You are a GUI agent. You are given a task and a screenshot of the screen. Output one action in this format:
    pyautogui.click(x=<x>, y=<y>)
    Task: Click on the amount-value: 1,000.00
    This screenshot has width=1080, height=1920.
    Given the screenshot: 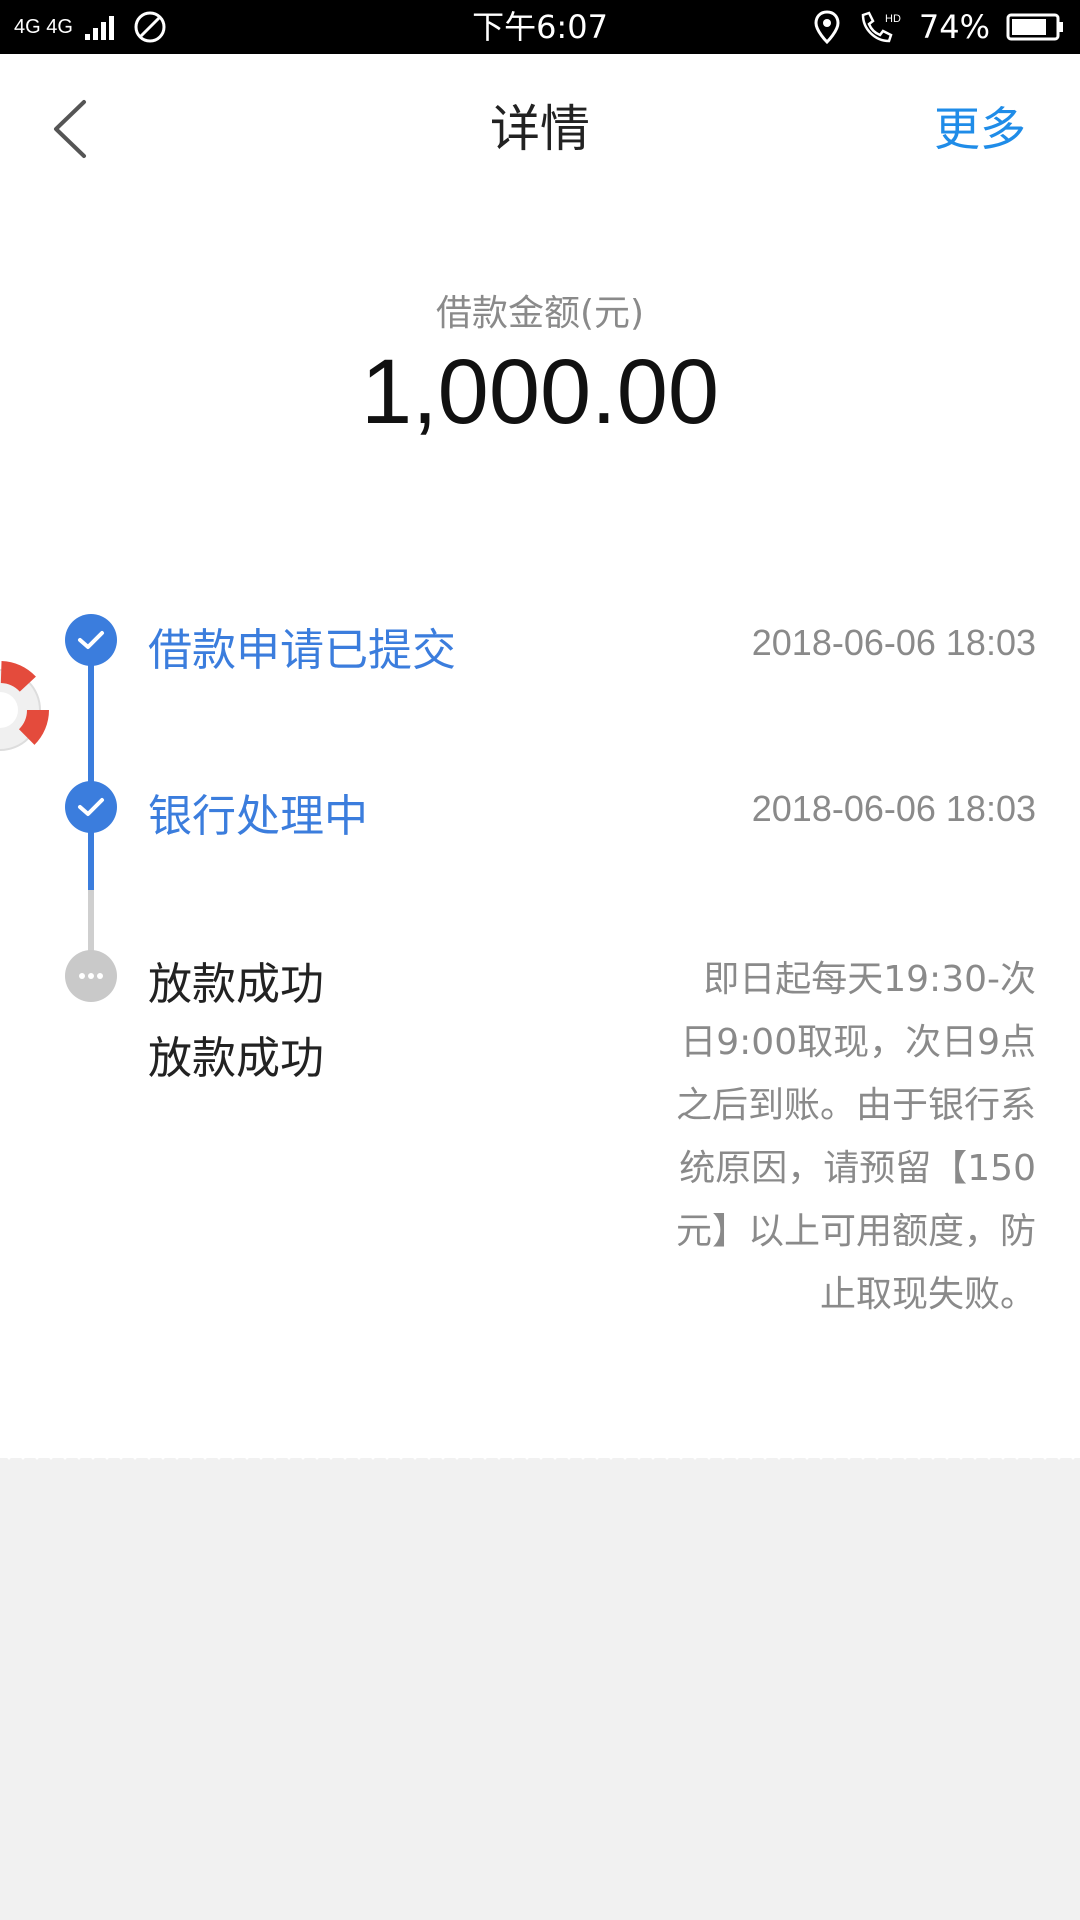 What is the action you would take?
    pyautogui.click(x=540, y=392)
    